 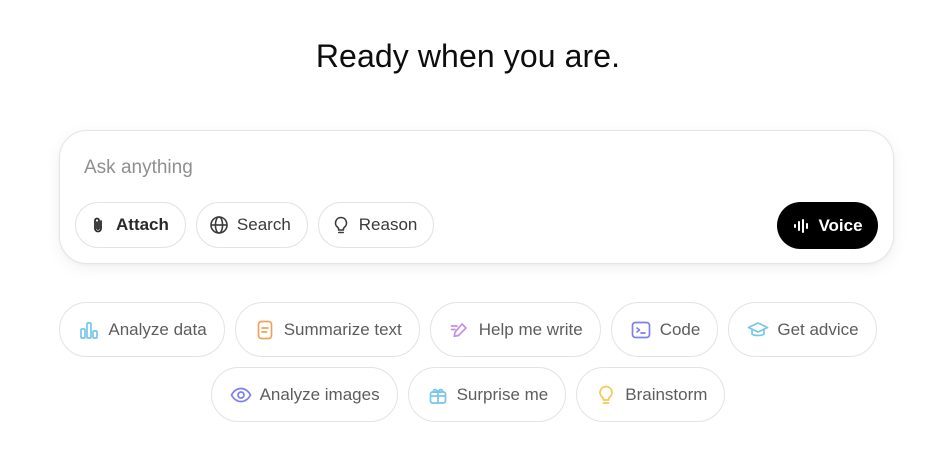 What do you see at coordinates (460, 330) in the screenshot?
I see `pen-icon` at bounding box center [460, 330].